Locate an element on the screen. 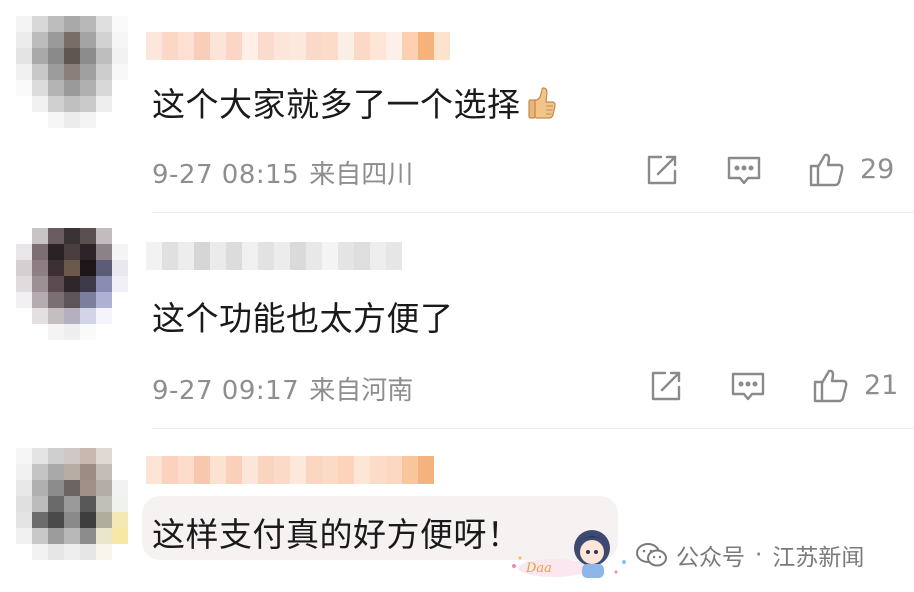 The width and height of the screenshot is (914, 592). like-button: 21 is located at coordinates (855, 385).